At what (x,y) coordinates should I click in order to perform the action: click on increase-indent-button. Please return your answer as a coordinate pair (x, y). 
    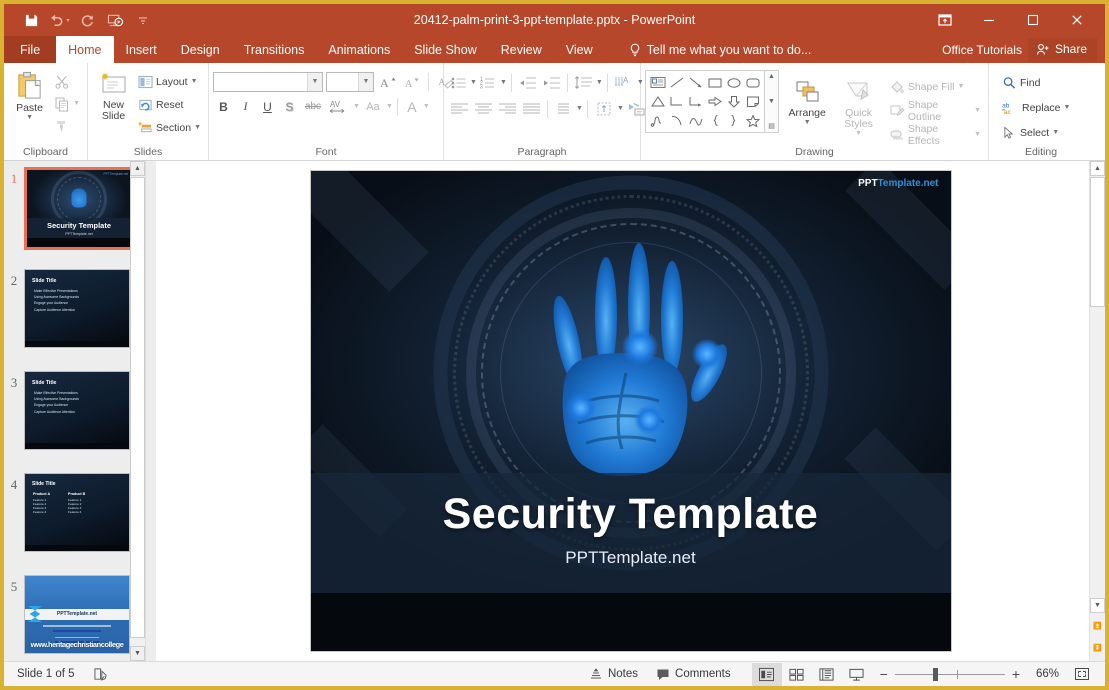
    Looking at the image, I should click on (551, 82).